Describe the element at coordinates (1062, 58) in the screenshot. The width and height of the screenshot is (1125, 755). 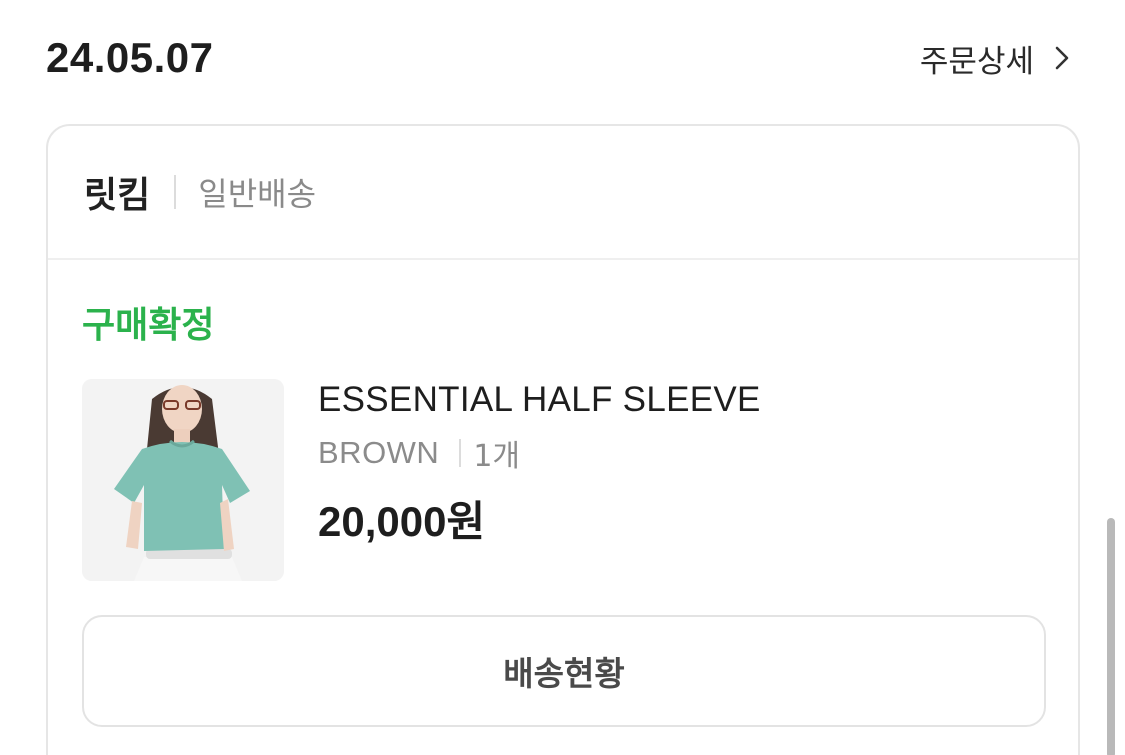
I see `chevron-right-icon` at that location.